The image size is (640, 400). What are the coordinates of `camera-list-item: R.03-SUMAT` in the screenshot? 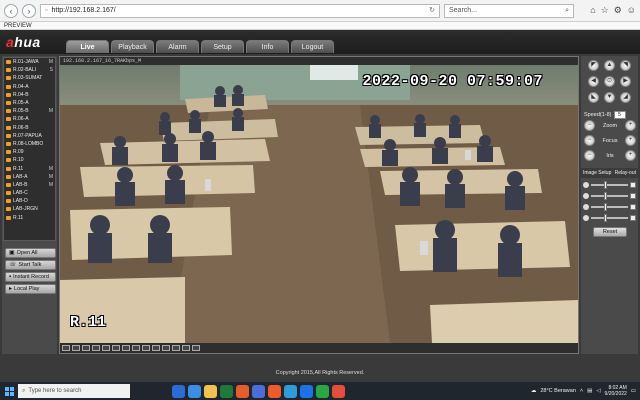 It's located at (29, 78).